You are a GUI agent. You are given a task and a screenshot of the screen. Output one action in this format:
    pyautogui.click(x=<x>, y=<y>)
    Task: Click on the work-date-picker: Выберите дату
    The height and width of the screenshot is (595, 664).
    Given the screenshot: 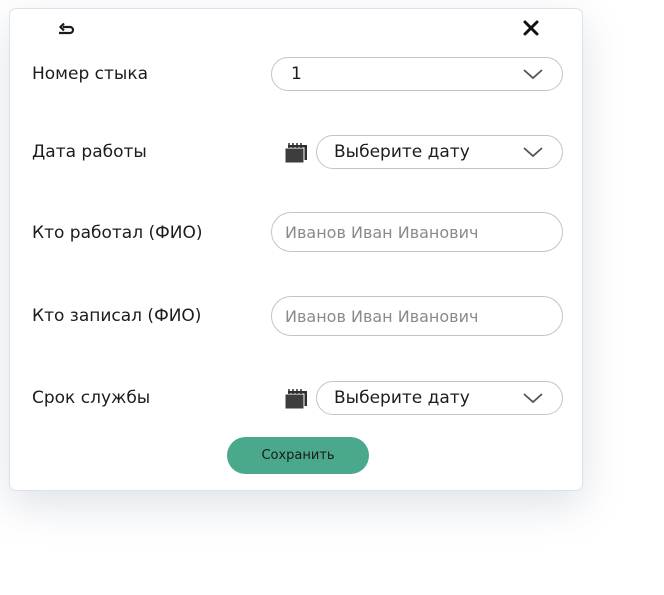 What is the action you would take?
    pyautogui.click(x=439, y=152)
    